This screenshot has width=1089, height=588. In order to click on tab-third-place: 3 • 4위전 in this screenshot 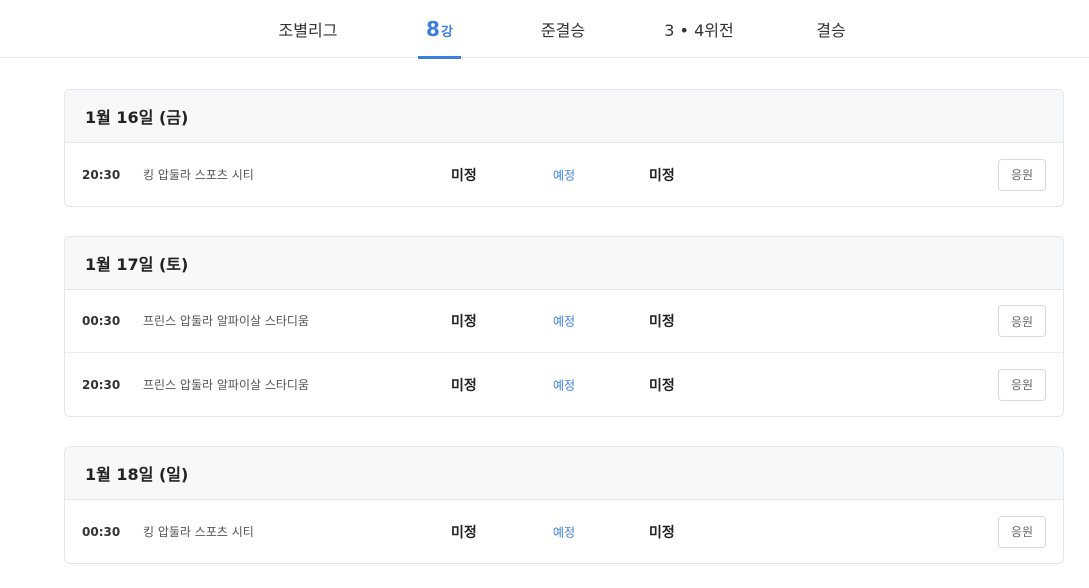, I will do `click(699, 29)`.